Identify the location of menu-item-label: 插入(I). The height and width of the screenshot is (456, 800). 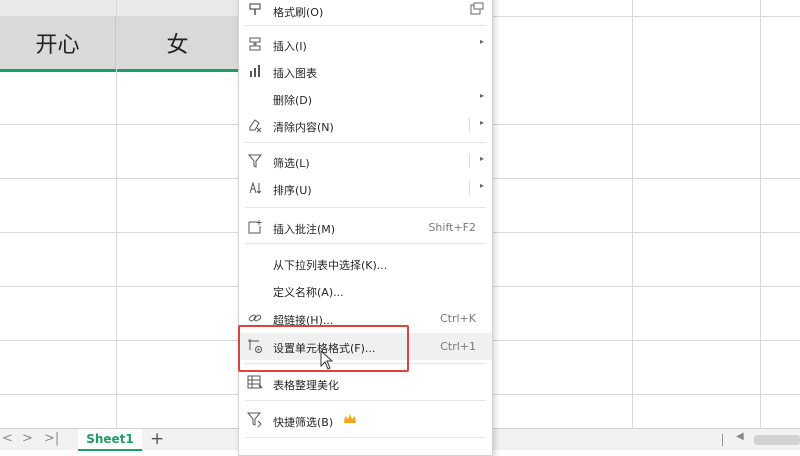
(290, 46).